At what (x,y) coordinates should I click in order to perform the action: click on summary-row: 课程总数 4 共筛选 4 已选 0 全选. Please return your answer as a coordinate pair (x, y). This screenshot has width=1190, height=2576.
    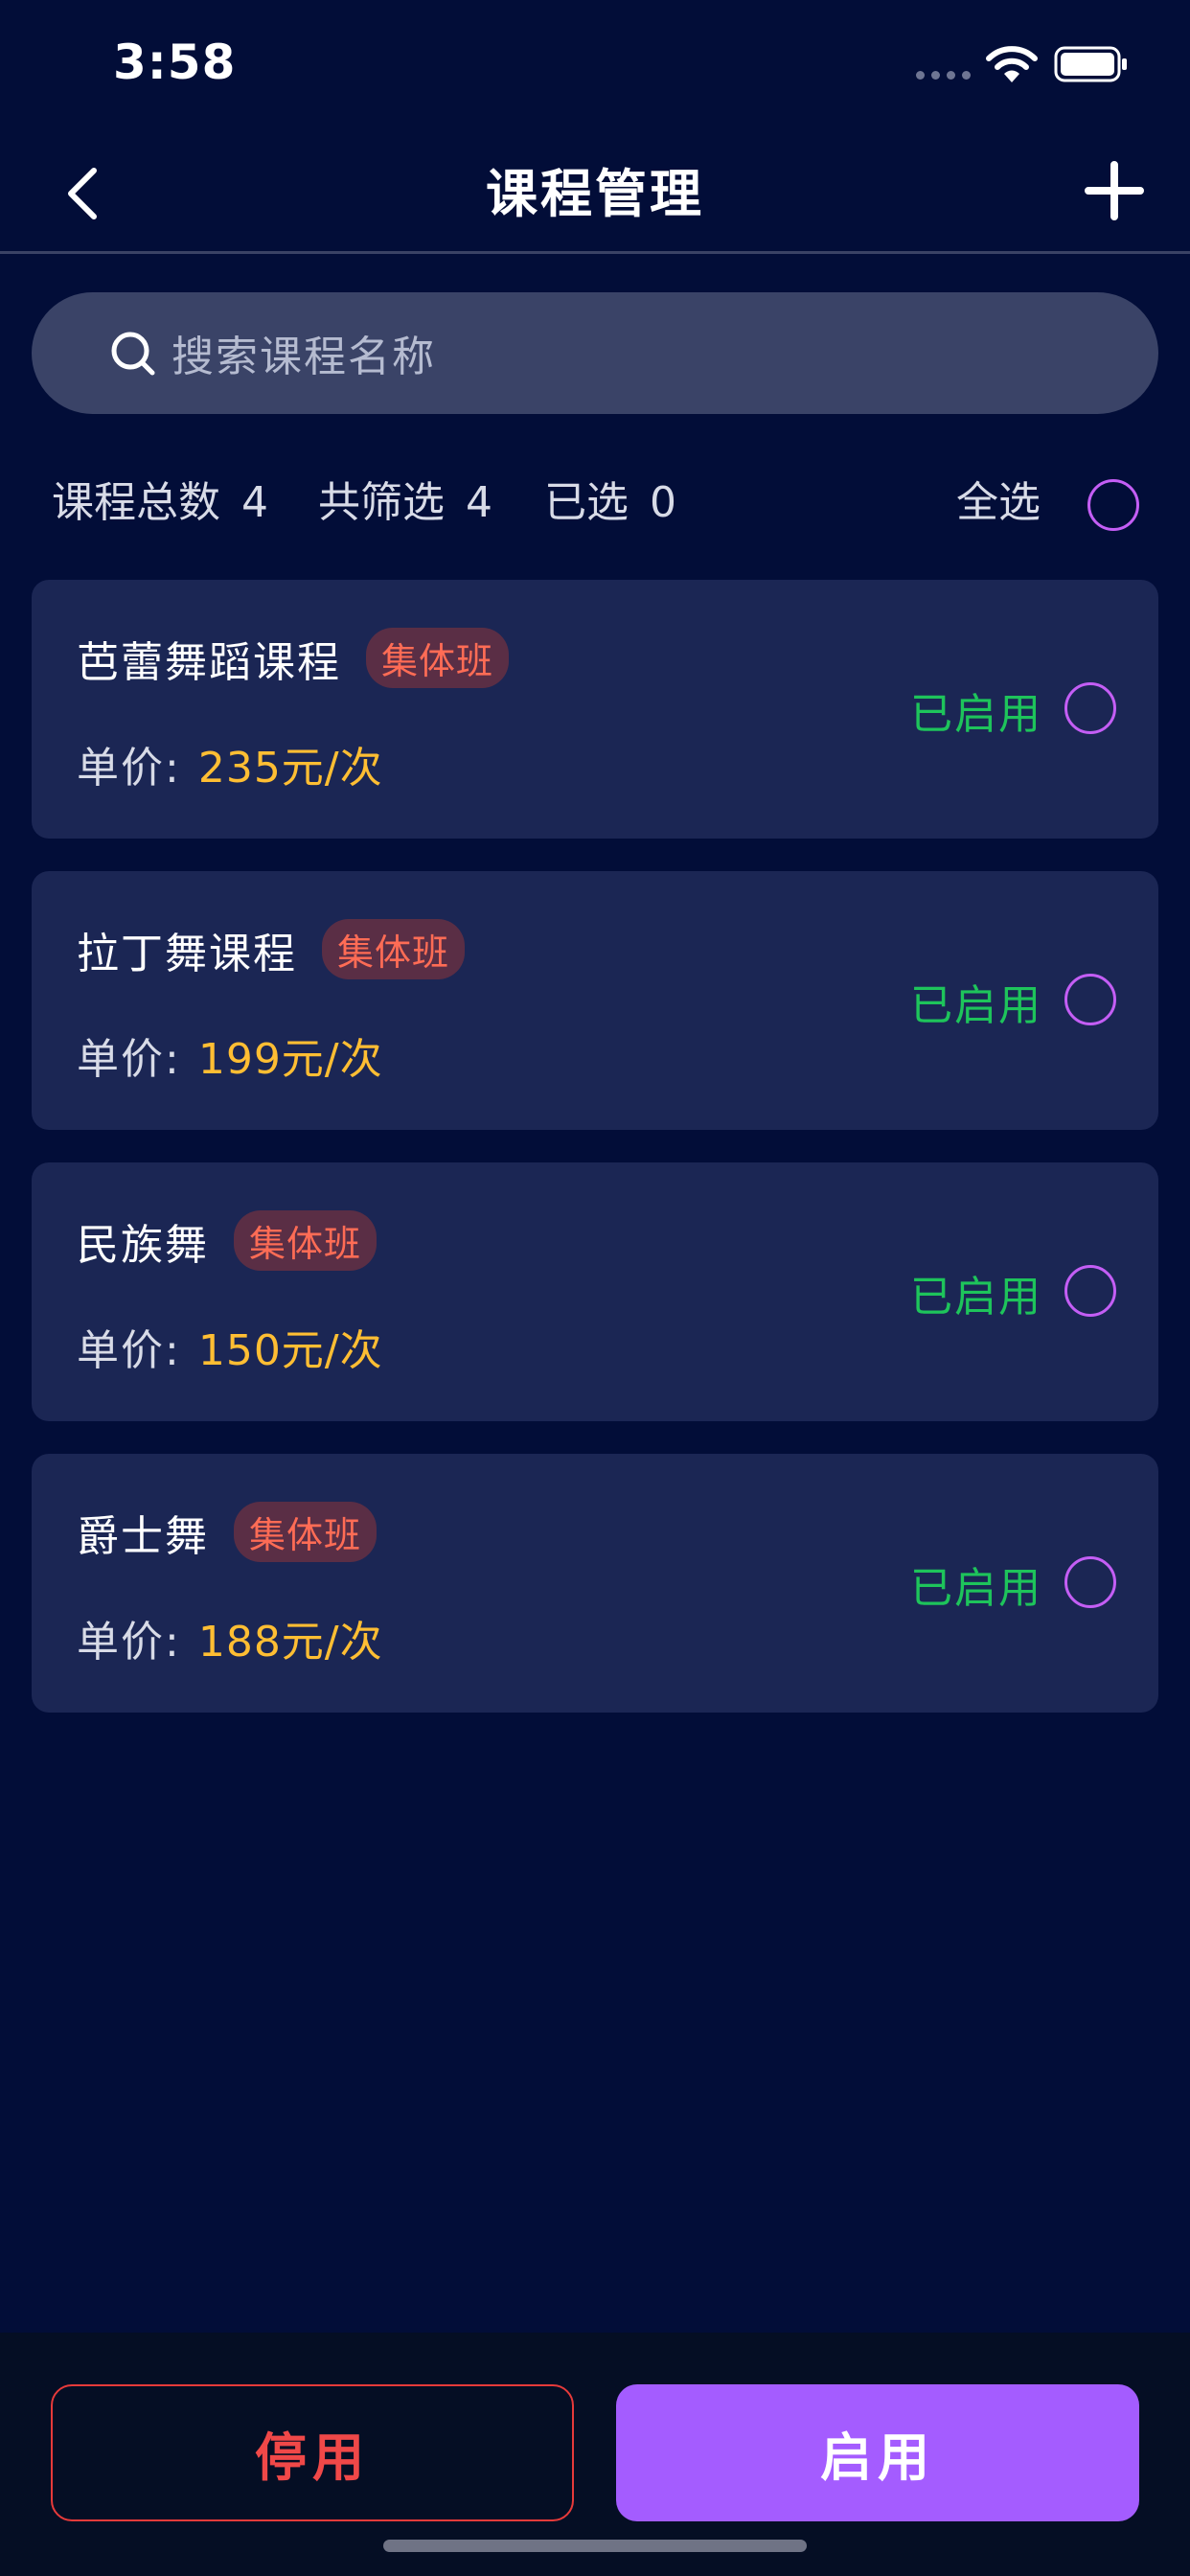
    Looking at the image, I should click on (595, 502).